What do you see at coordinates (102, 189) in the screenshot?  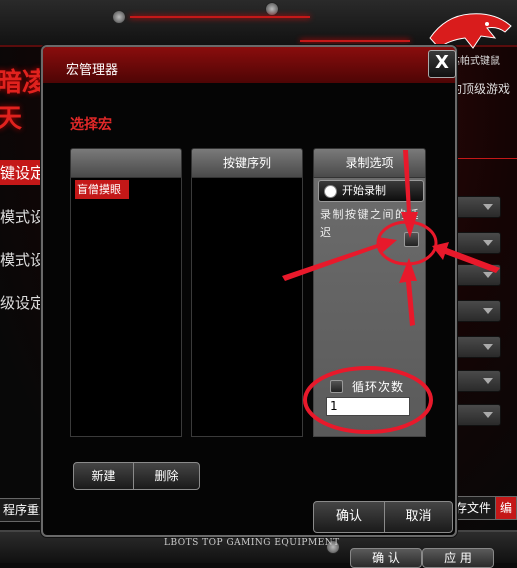 I see `list-item: 盲僧摸眼` at bounding box center [102, 189].